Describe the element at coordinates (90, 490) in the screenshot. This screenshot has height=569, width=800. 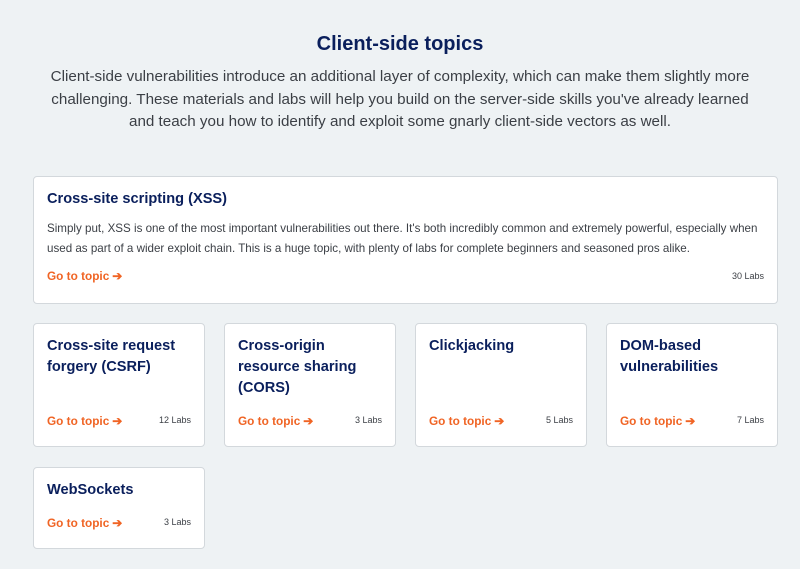
I see `topic-title: WebSockets` at that location.